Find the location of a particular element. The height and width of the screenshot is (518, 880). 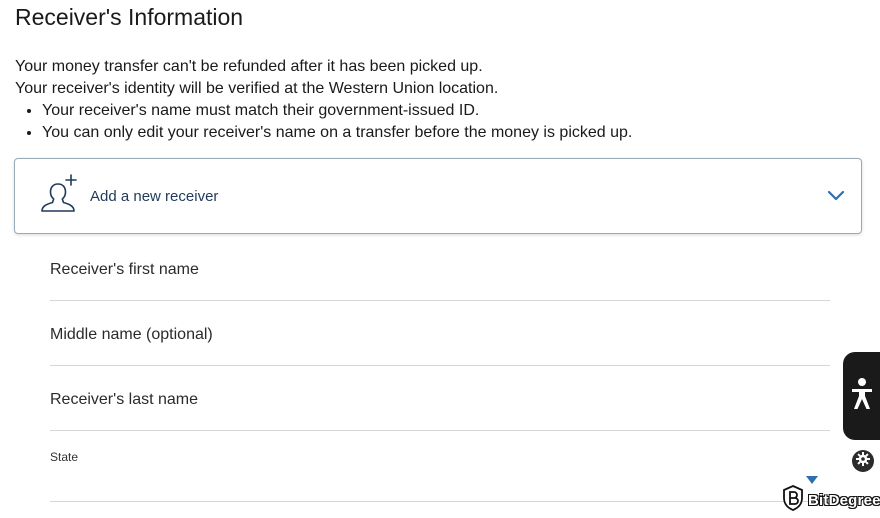

first-name-label: Receiver's first name is located at coordinates (124, 269).